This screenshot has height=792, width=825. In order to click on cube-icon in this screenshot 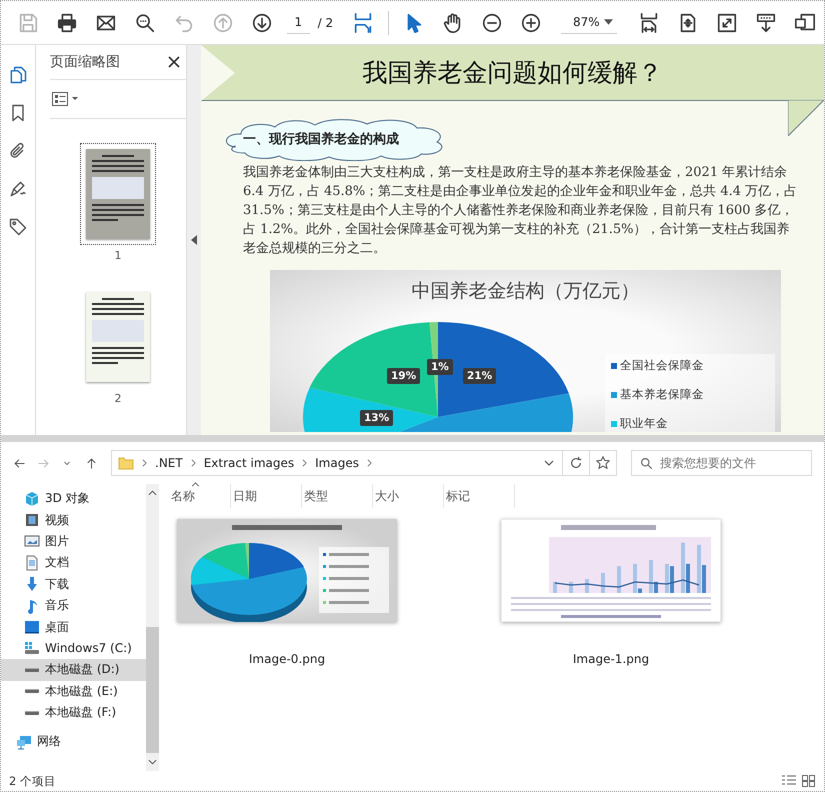, I will do `click(32, 498)`.